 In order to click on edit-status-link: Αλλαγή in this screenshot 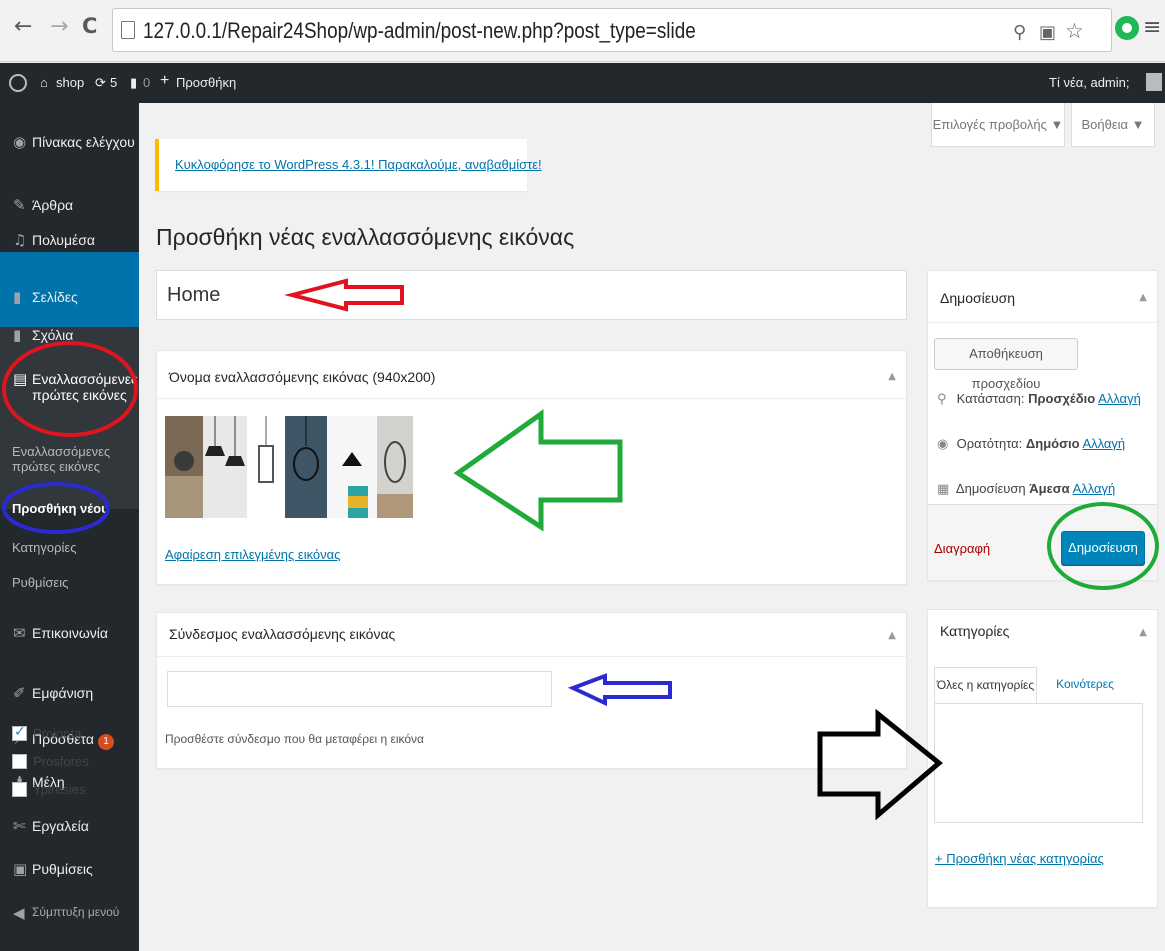, I will do `click(1119, 398)`.